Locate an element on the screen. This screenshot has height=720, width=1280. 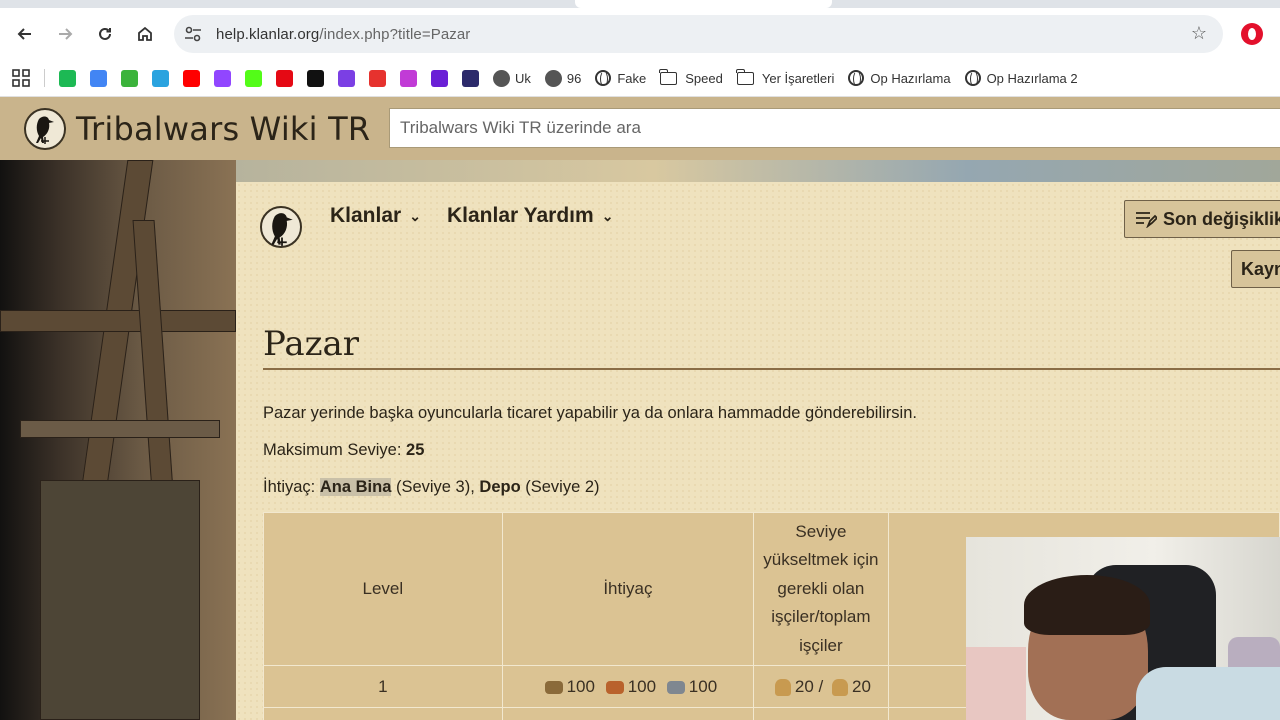
requirement-ana-bina-name: Ana Bina is located at coordinates (355, 487).